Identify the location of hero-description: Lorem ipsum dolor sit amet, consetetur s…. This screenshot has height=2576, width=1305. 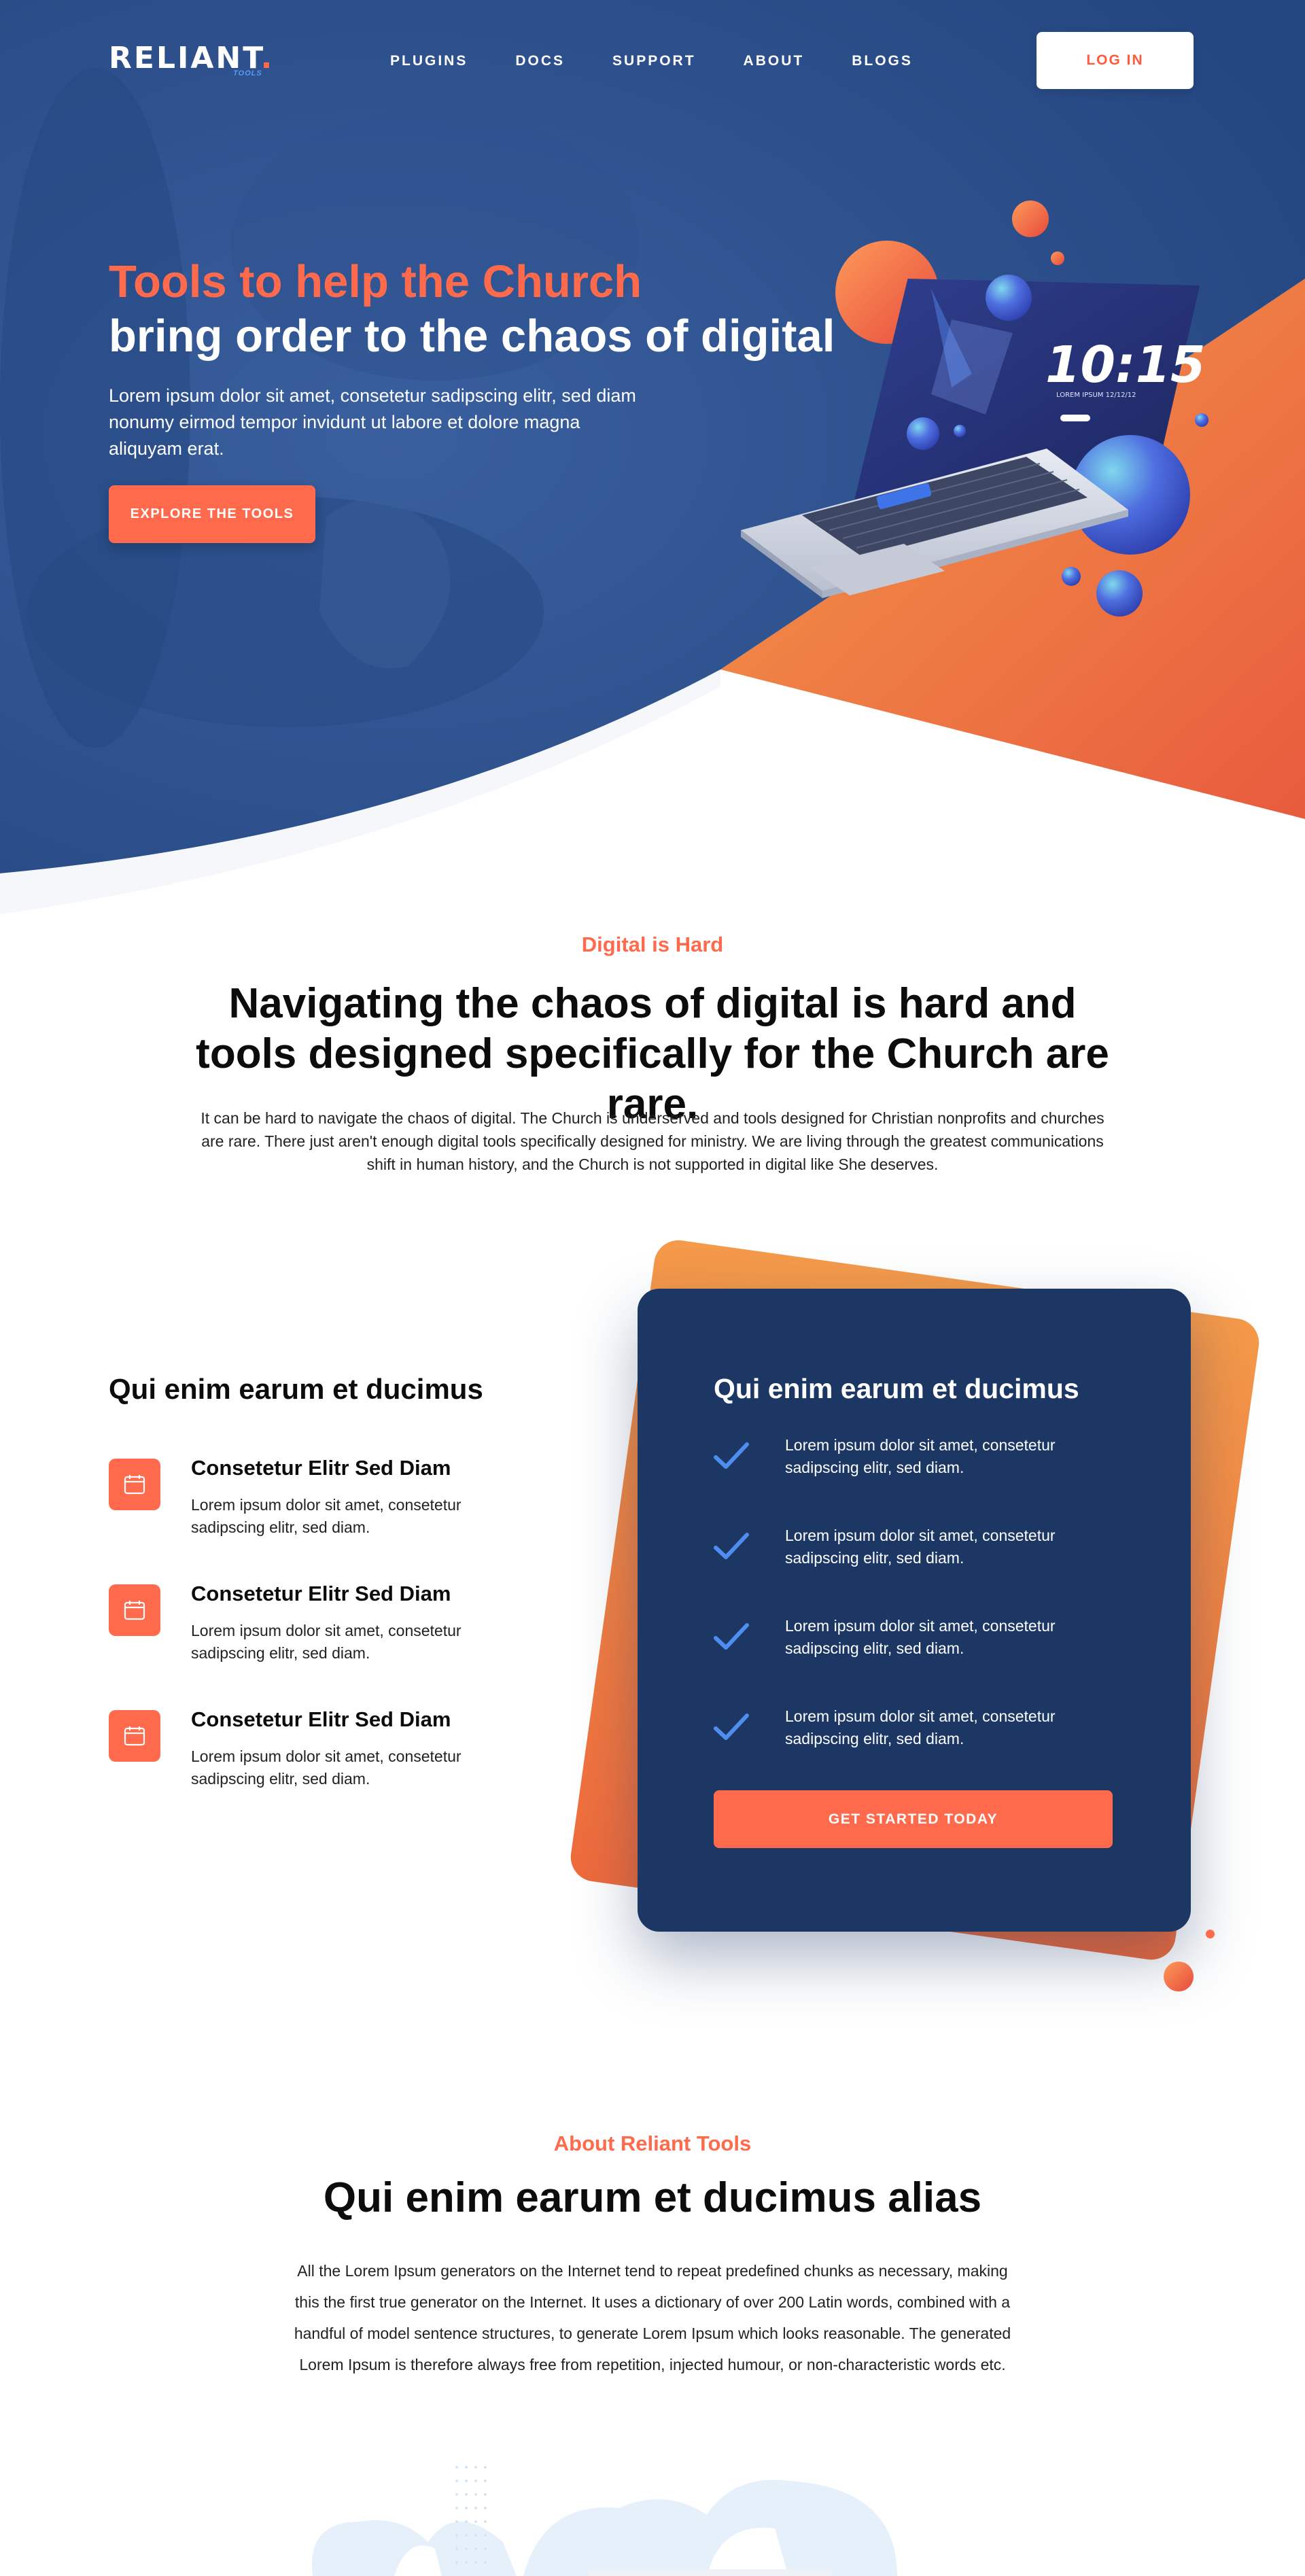
(373, 422).